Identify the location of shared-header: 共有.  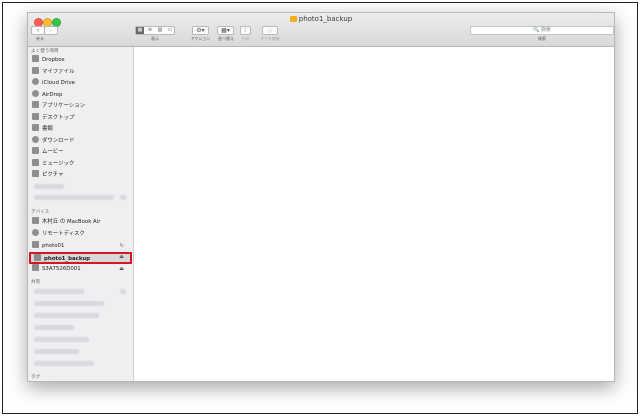
(36, 282).